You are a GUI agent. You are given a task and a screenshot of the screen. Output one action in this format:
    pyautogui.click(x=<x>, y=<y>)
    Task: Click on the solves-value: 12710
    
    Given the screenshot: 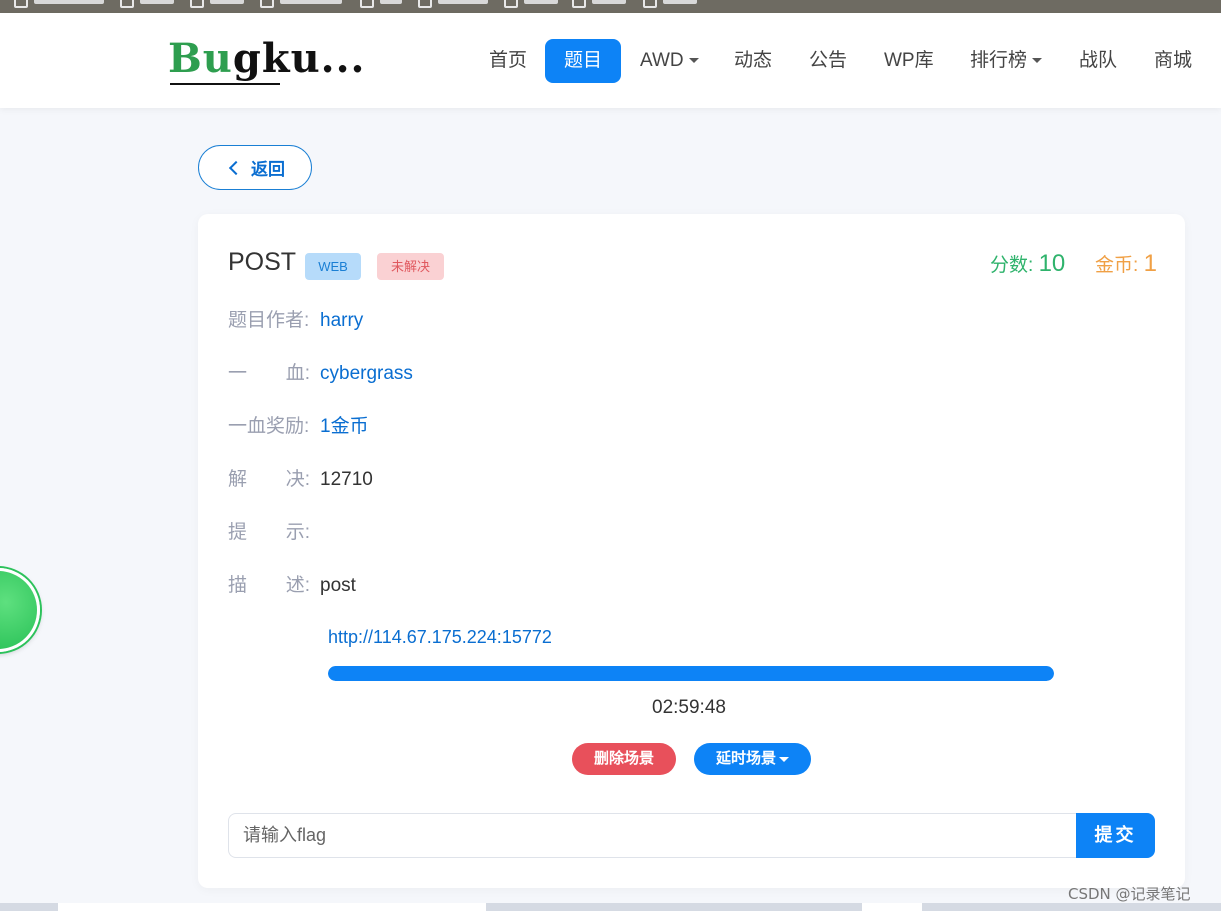 What is the action you would take?
    pyautogui.click(x=346, y=479)
    